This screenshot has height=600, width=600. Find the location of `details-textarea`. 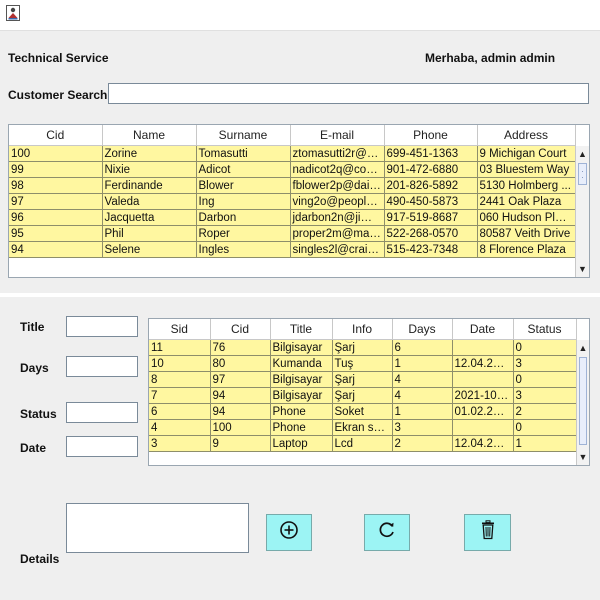

details-textarea is located at coordinates (157, 528).